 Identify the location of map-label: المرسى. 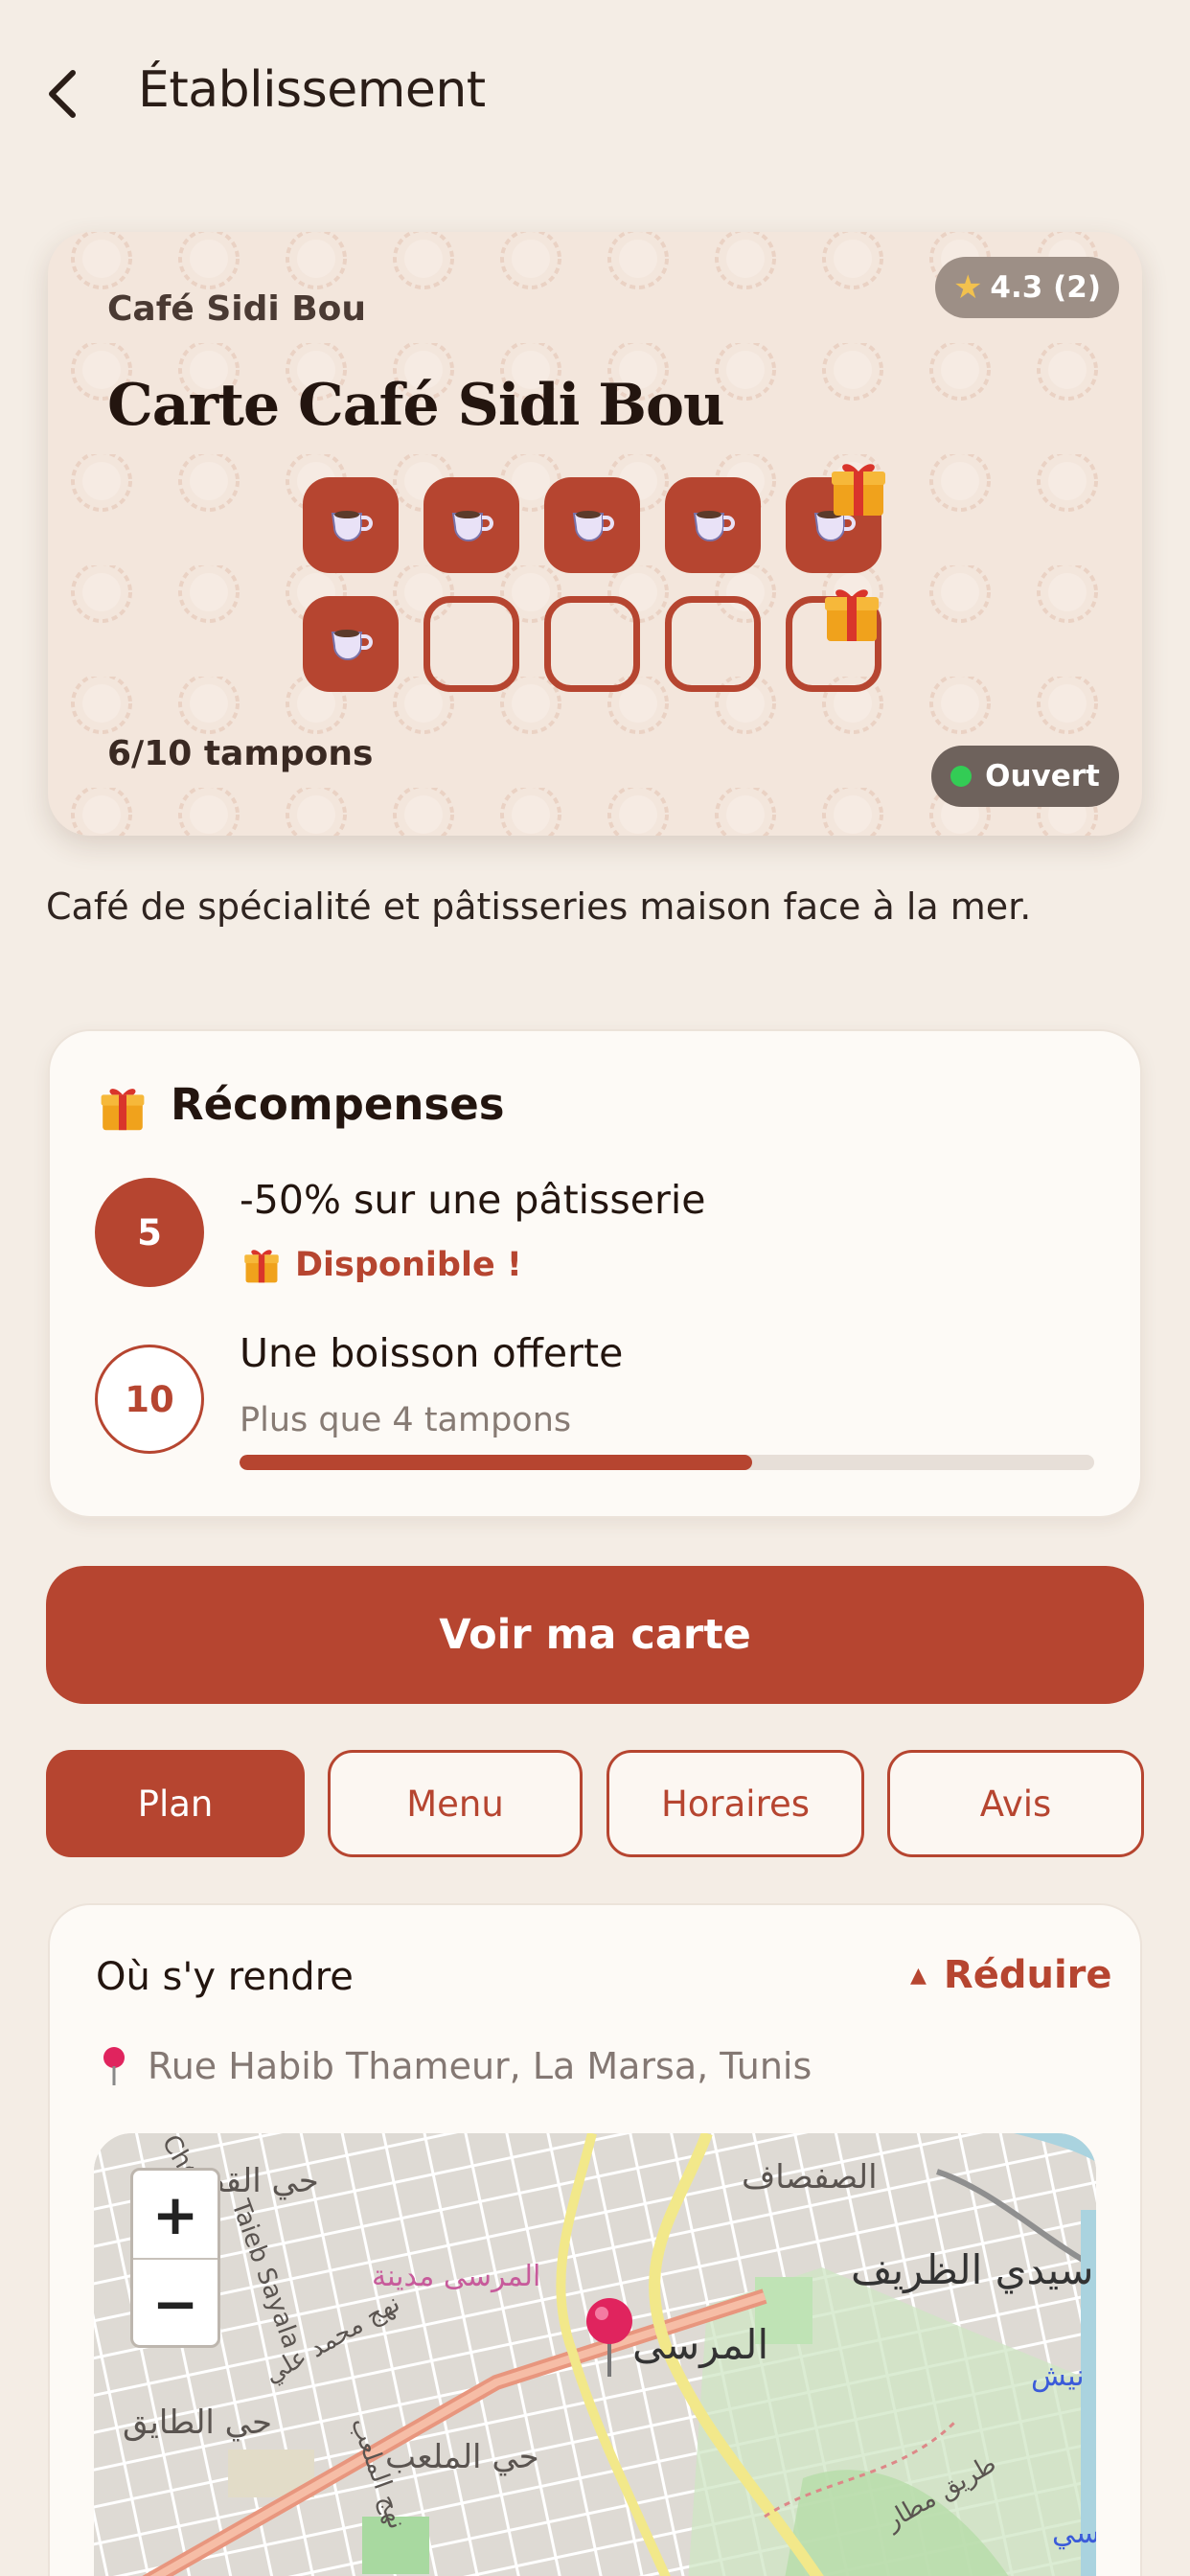
(700, 2344).